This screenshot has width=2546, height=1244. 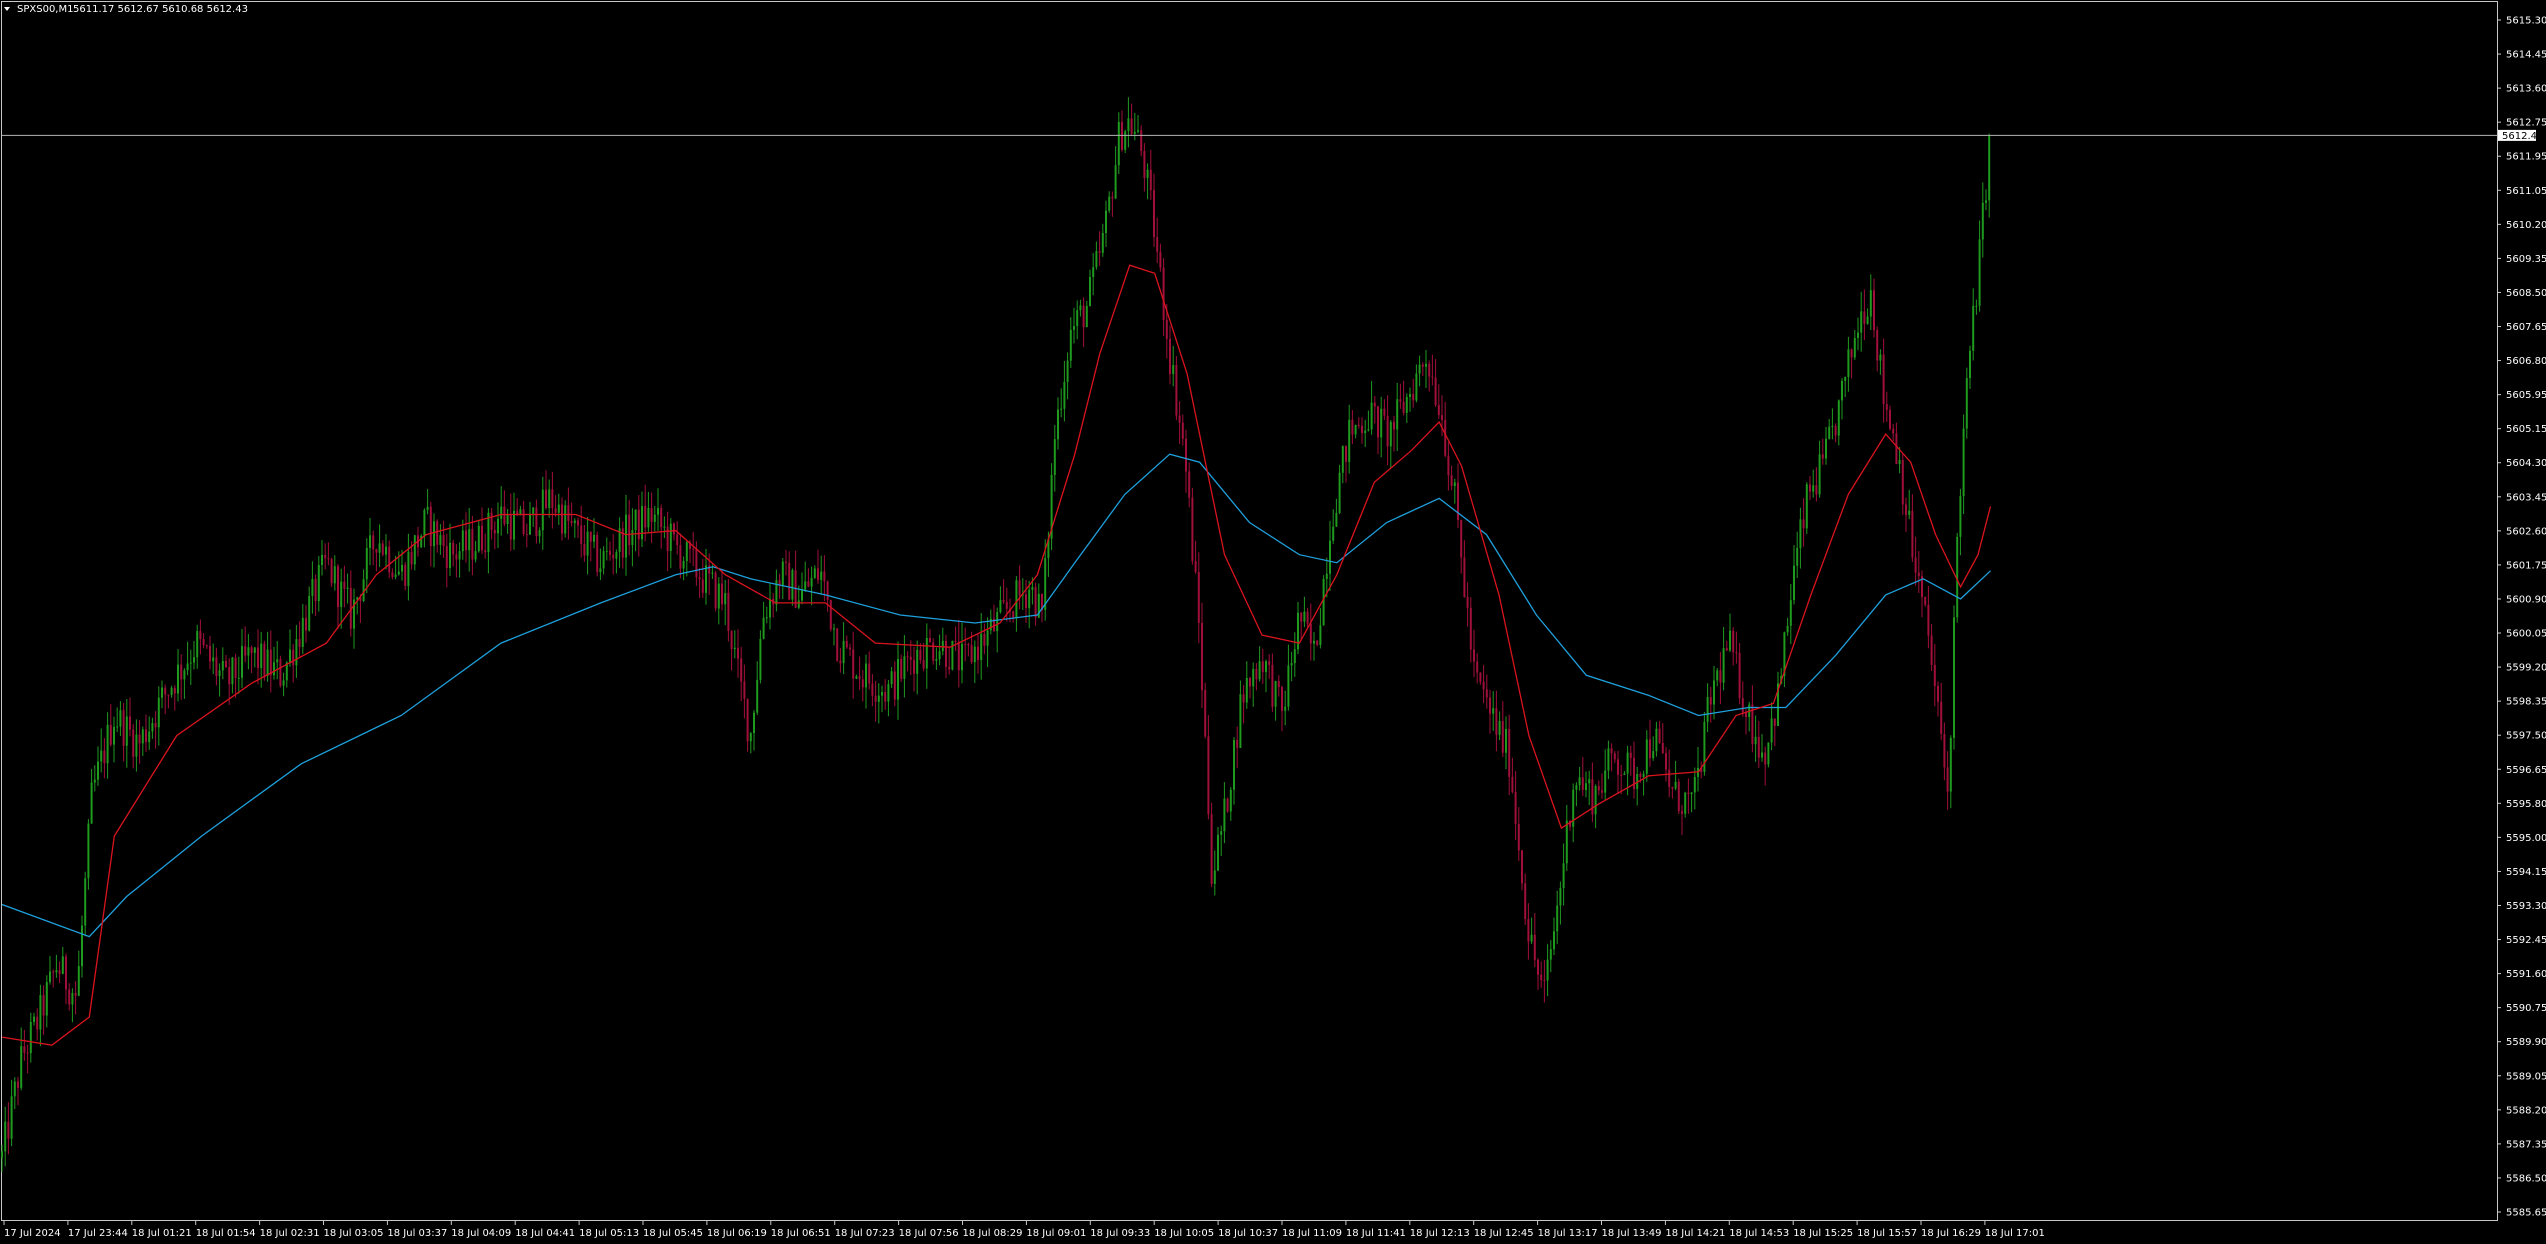 What do you see at coordinates (1120, 1233) in the screenshot?
I see `time-tick-label: 18 Jul 09:33` at bounding box center [1120, 1233].